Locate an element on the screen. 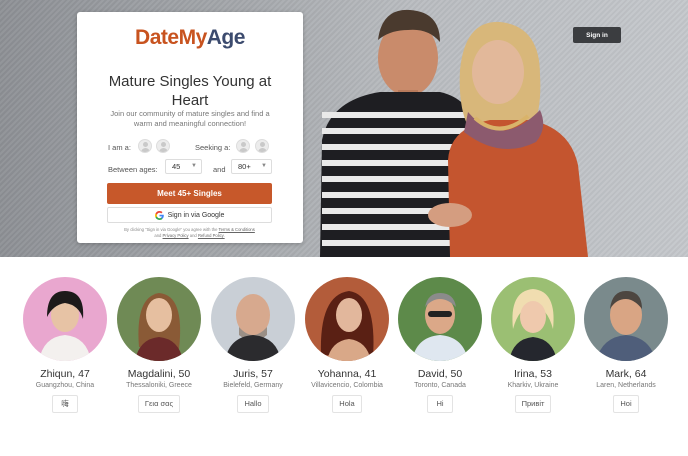  profile-location: Guangzhou, China is located at coordinates (65, 385).